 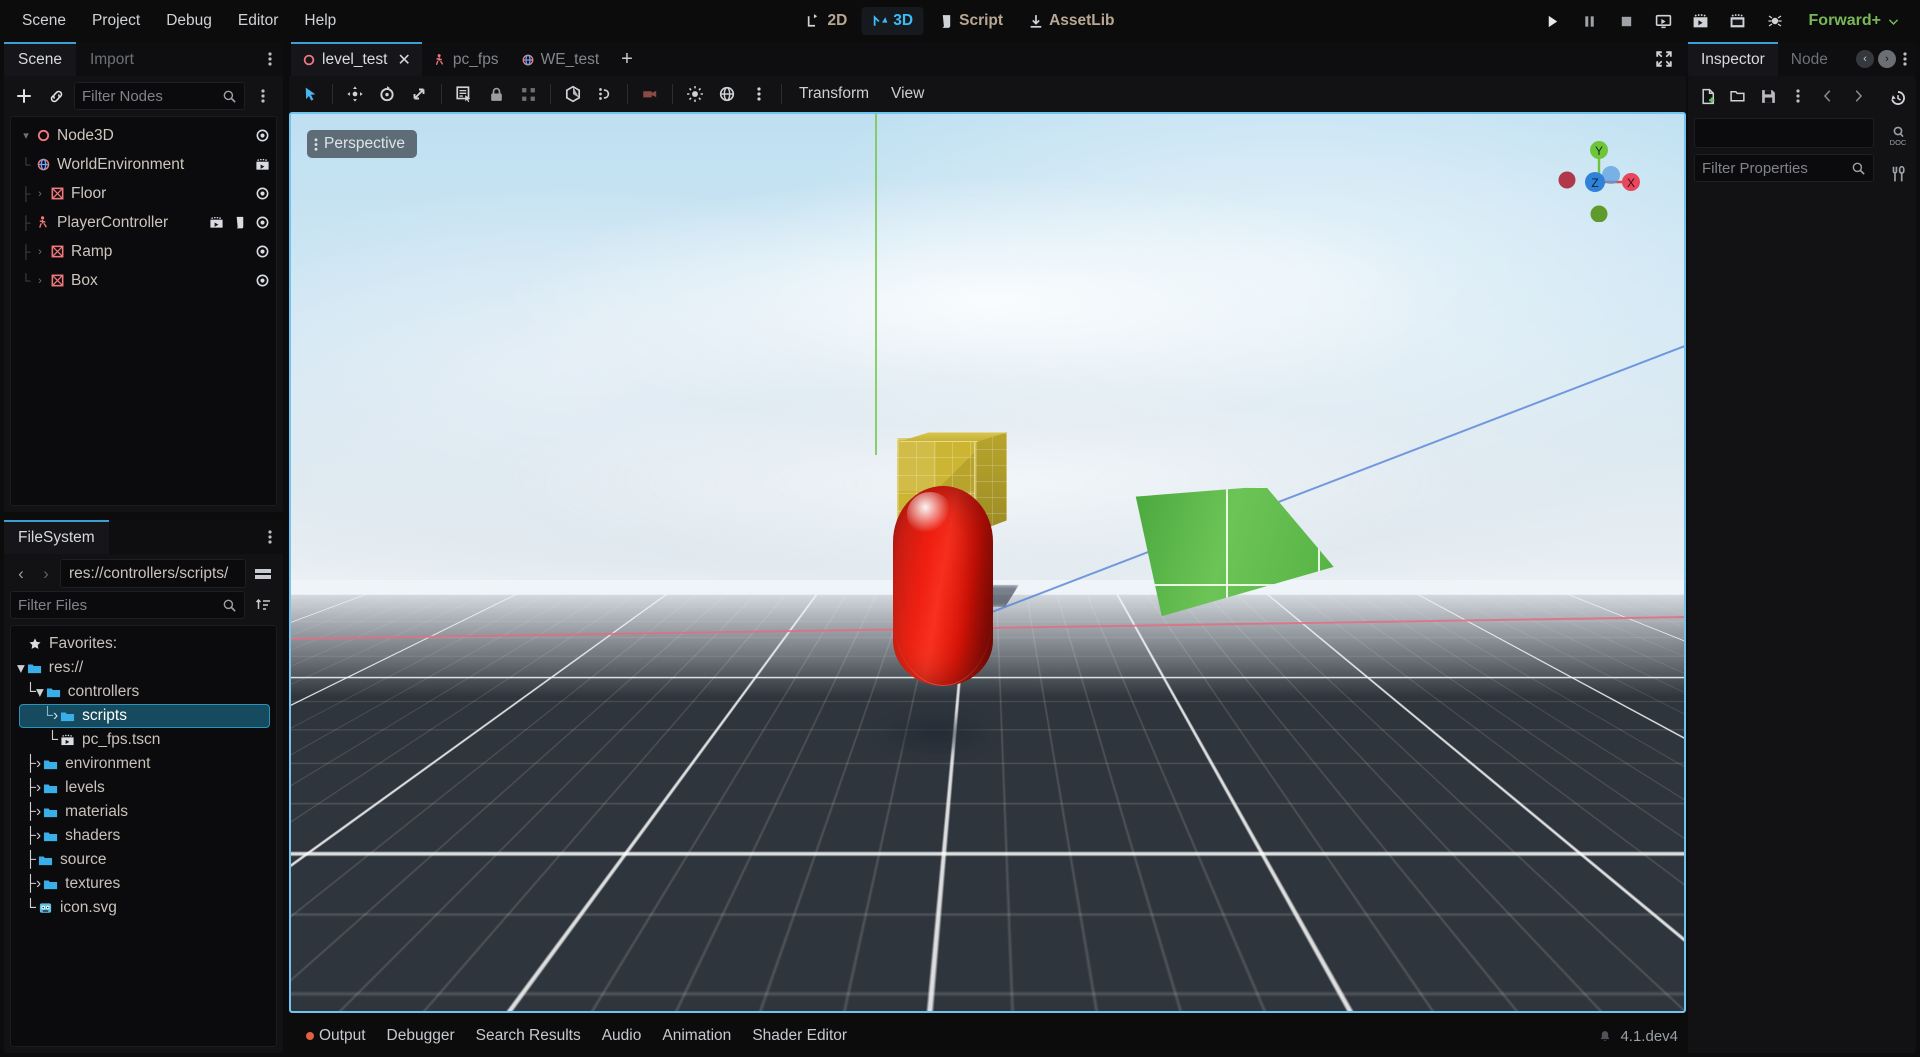 What do you see at coordinates (1775, 21) in the screenshot?
I see `remote-debug-button` at bounding box center [1775, 21].